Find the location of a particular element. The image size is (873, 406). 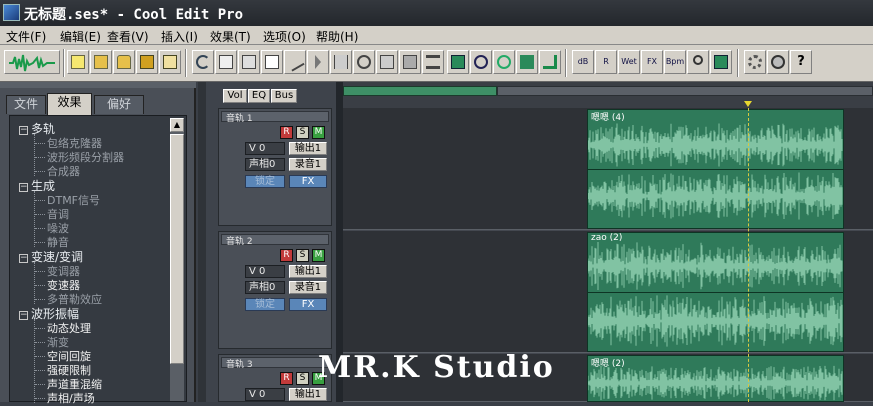

group-button is located at coordinates (410, 62).